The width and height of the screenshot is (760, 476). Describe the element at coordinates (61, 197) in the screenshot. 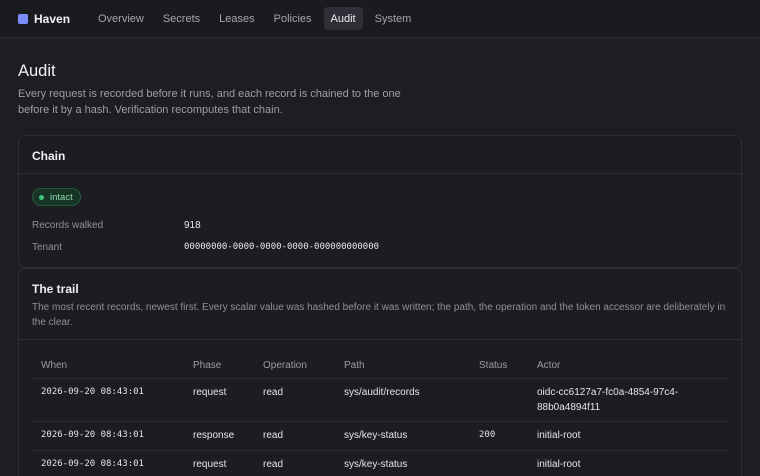

I see `chain-status-label: intact` at that location.